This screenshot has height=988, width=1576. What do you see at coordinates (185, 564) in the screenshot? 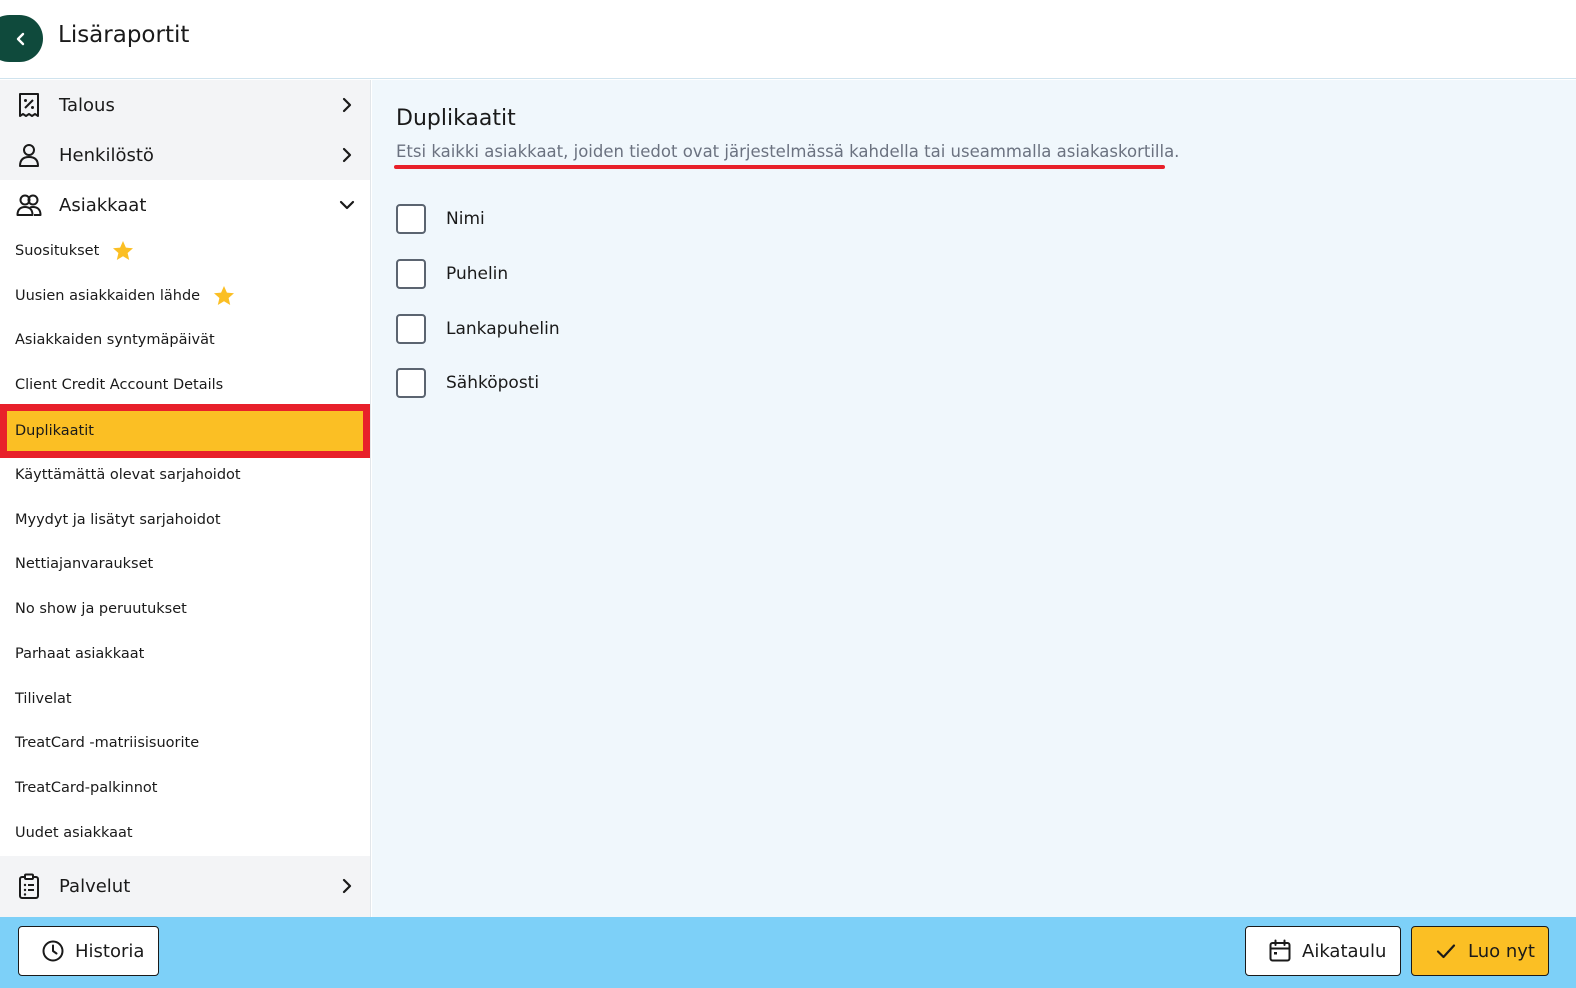
I see `sidebar-item-nettiajanvaraukset: Nettiajanvaraukset` at bounding box center [185, 564].